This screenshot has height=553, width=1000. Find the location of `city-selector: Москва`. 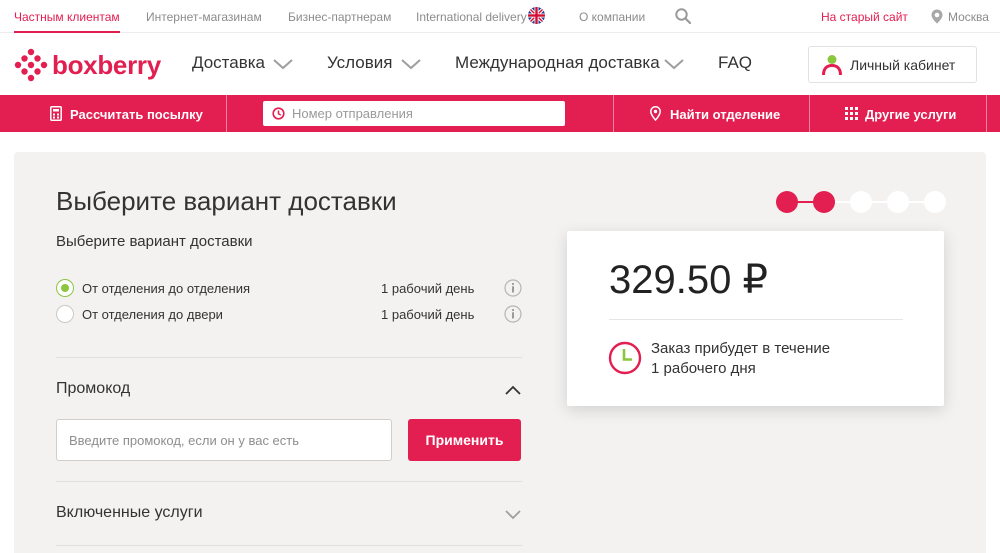

city-selector: Москва is located at coordinates (968, 17).